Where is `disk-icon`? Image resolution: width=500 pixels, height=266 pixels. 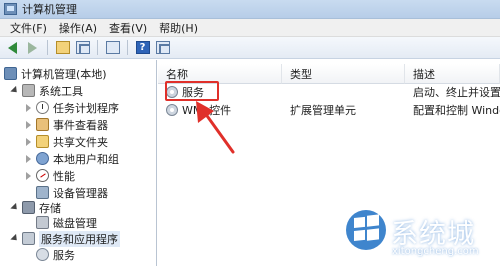 disk-icon is located at coordinates (42, 222).